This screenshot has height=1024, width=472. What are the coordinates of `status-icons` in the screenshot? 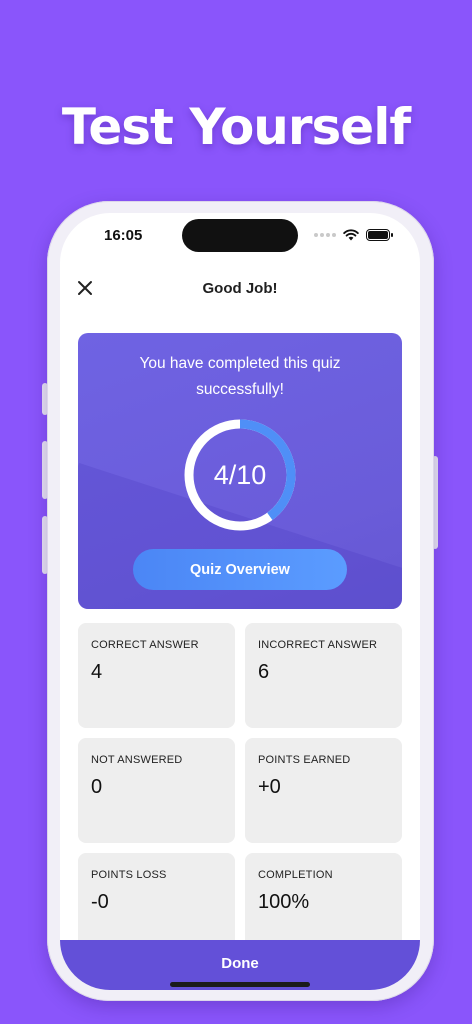 It's located at (353, 235).